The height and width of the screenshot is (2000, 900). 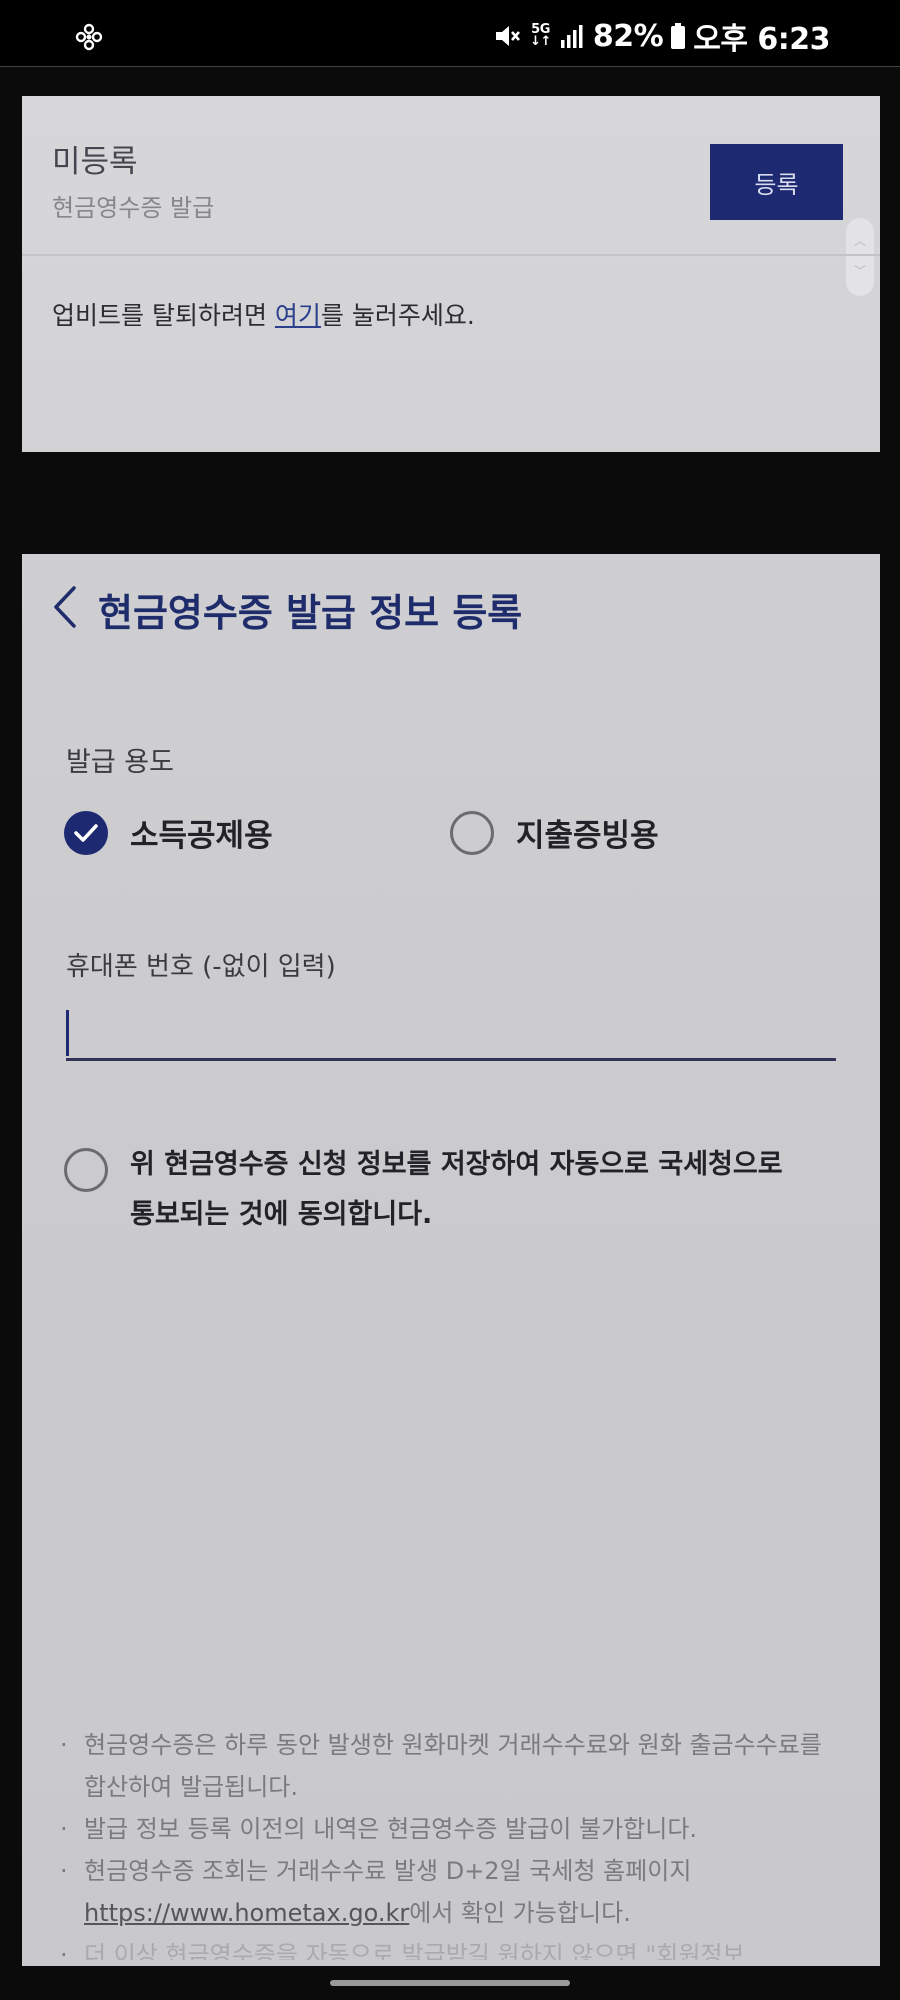 What do you see at coordinates (628, 36) in the screenshot?
I see `battery-percent: 82%` at bounding box center [628, 36].